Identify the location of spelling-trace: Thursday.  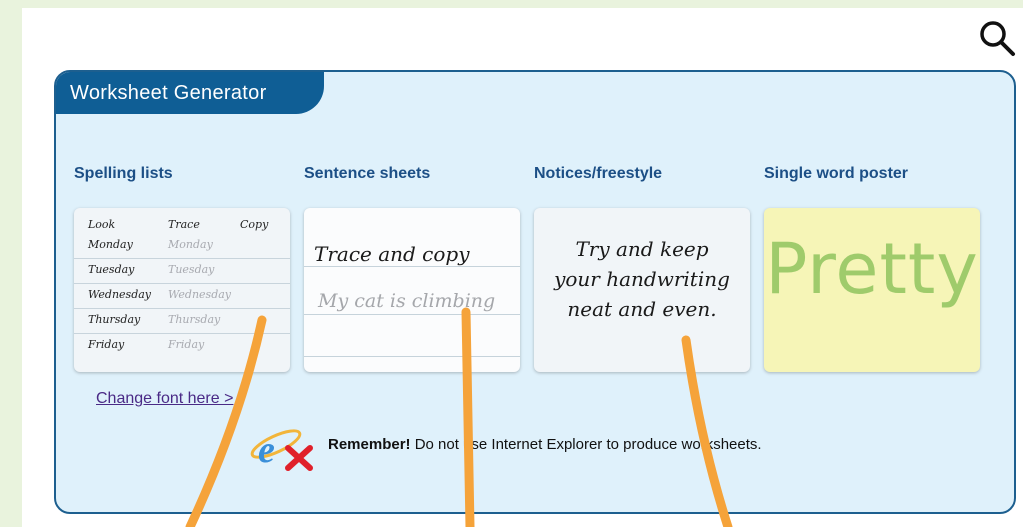
(194, 319).